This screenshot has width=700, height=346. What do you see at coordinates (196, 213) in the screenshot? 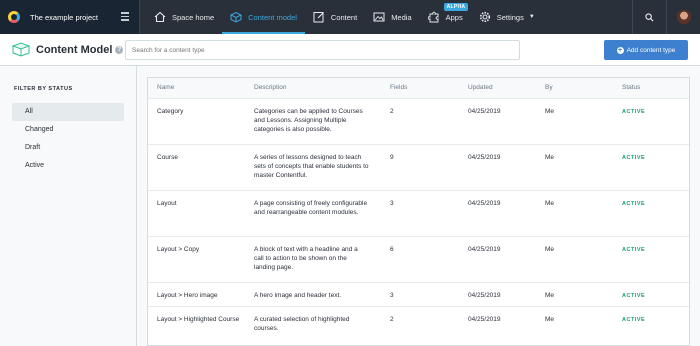
I see `cell-name: Layout` at bounding box center [196, 213].